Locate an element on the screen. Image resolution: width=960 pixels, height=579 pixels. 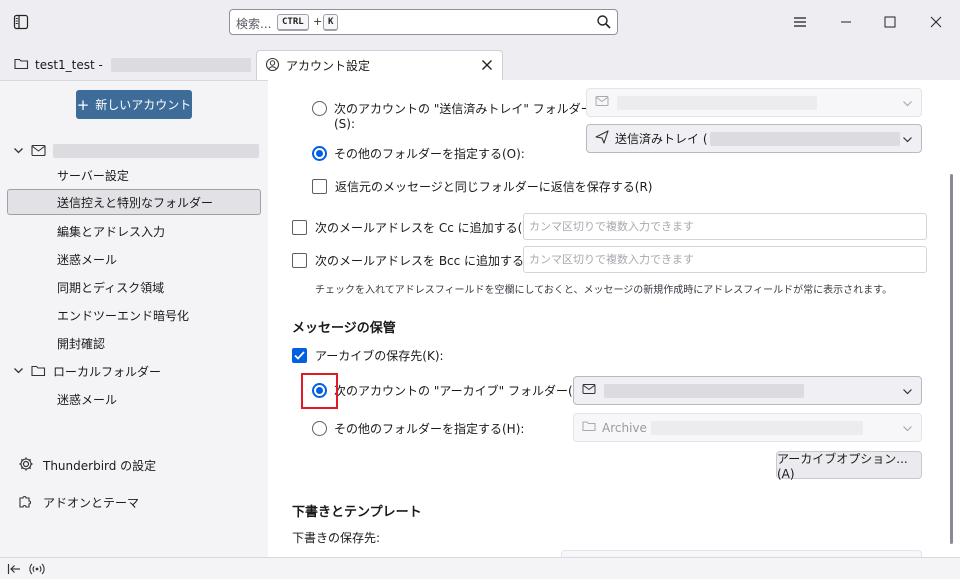
sidebar-item-label: 迷惑メール is located at coordinates (87, 259).